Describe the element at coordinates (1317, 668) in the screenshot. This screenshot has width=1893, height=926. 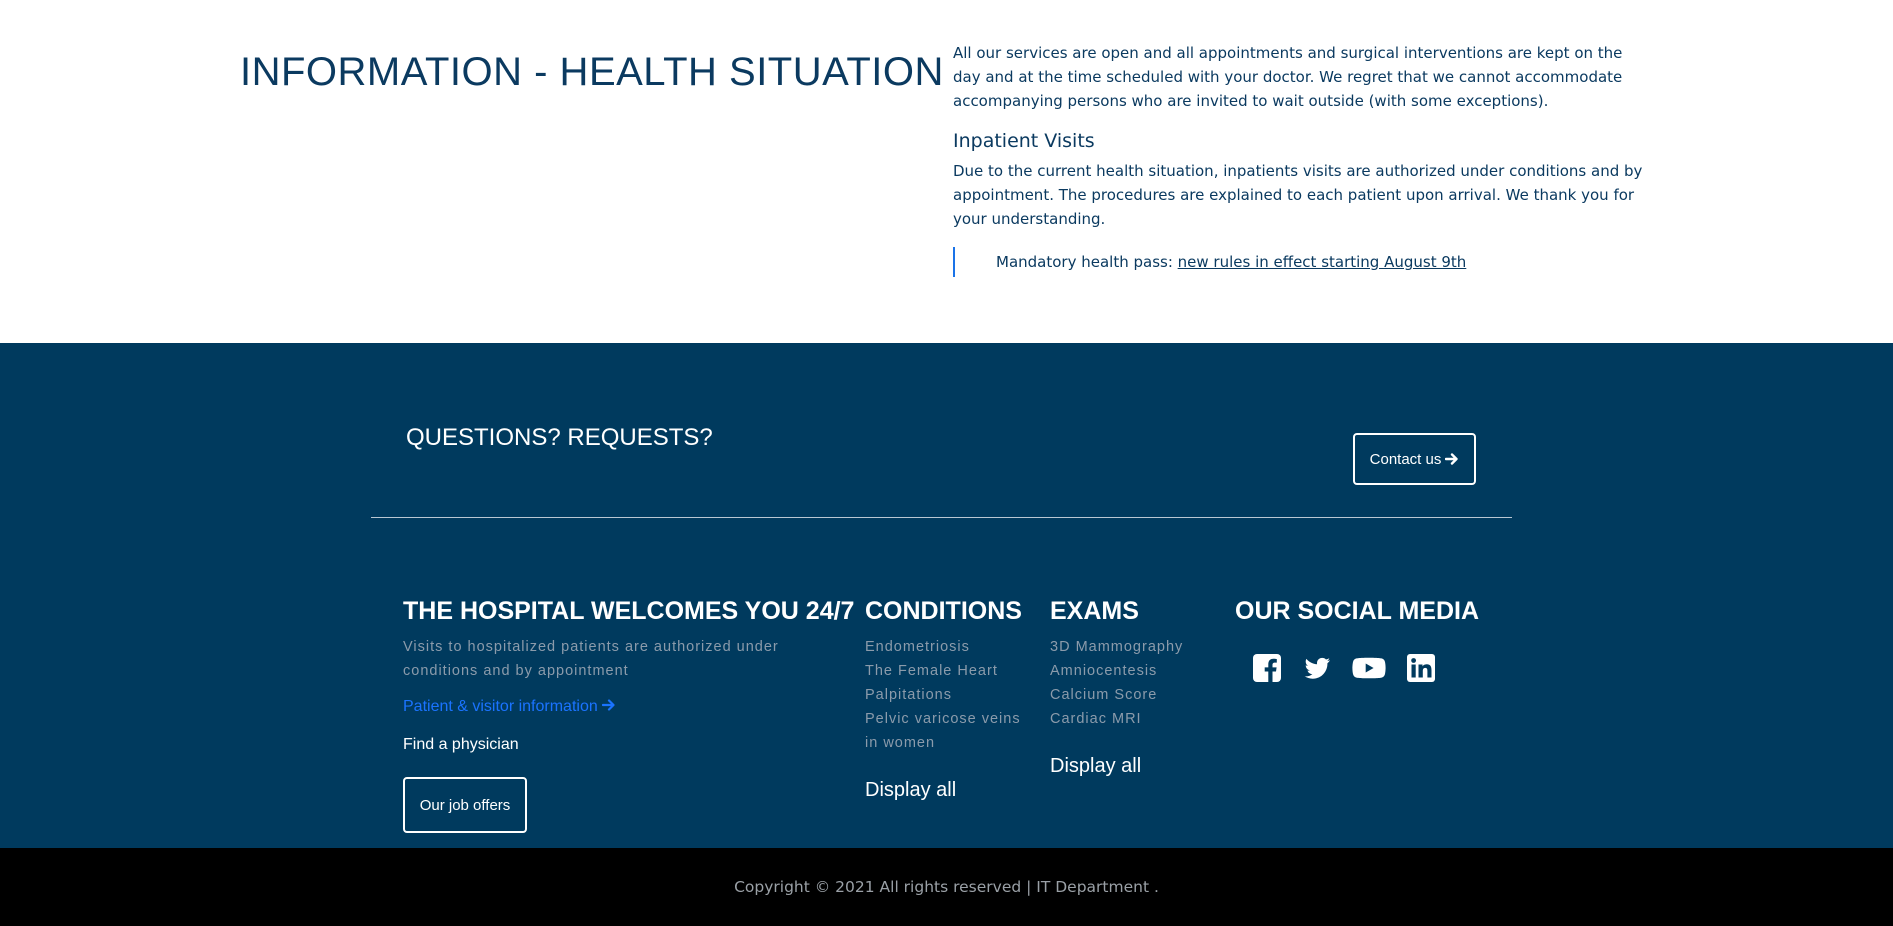
I see `twitter-icon` at that location.